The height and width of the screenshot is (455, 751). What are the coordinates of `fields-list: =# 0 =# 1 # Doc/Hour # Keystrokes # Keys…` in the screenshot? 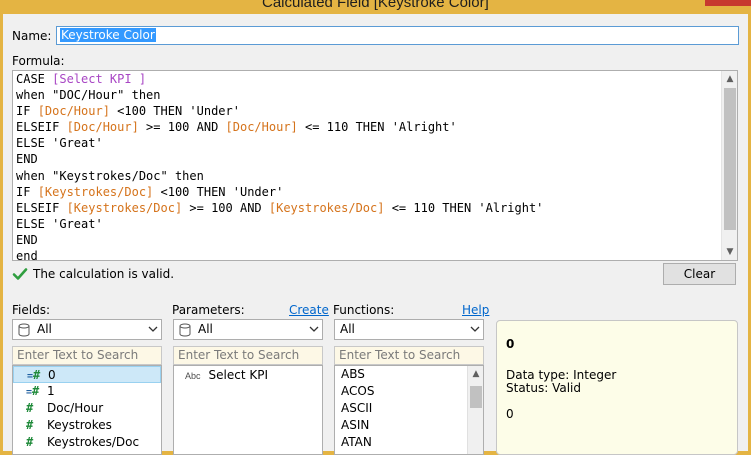 It's located at (87, 410).